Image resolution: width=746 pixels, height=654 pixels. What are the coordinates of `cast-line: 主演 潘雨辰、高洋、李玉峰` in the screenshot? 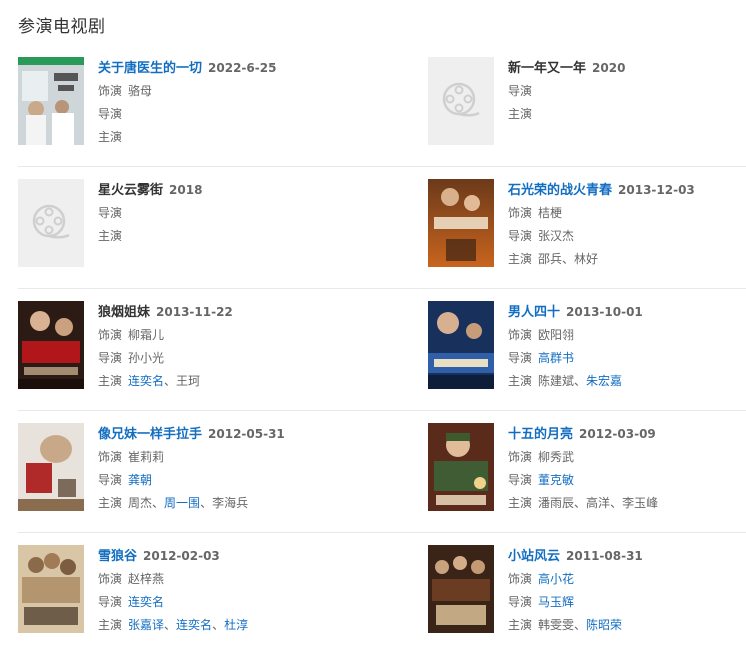 It's located at (627, 503).